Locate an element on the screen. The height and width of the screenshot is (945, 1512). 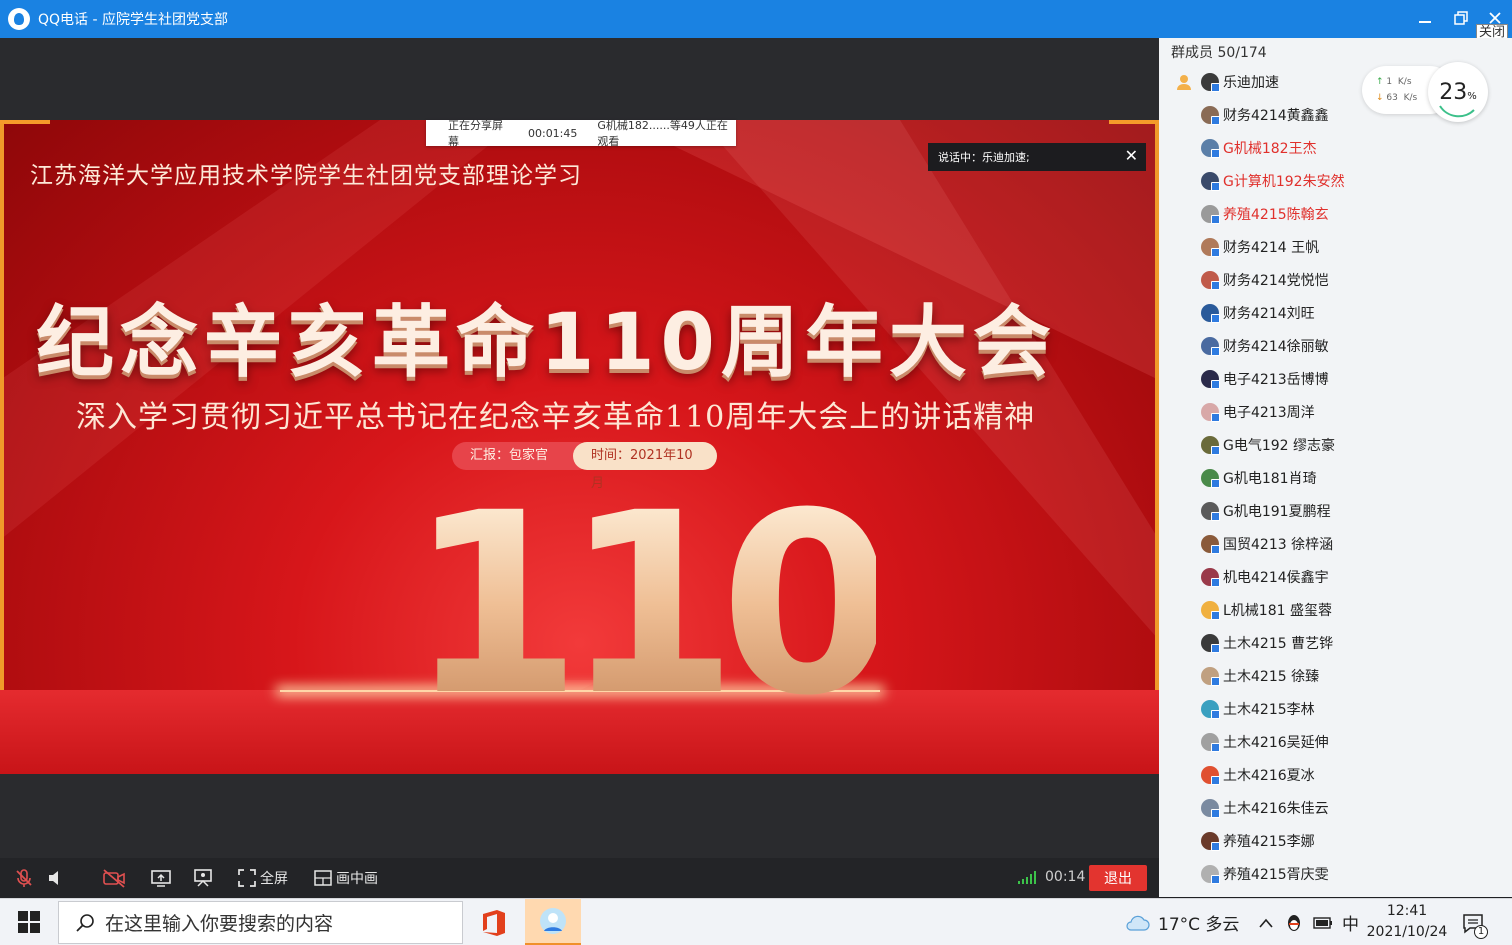
slide-corner is located at coordinates (25, 122).